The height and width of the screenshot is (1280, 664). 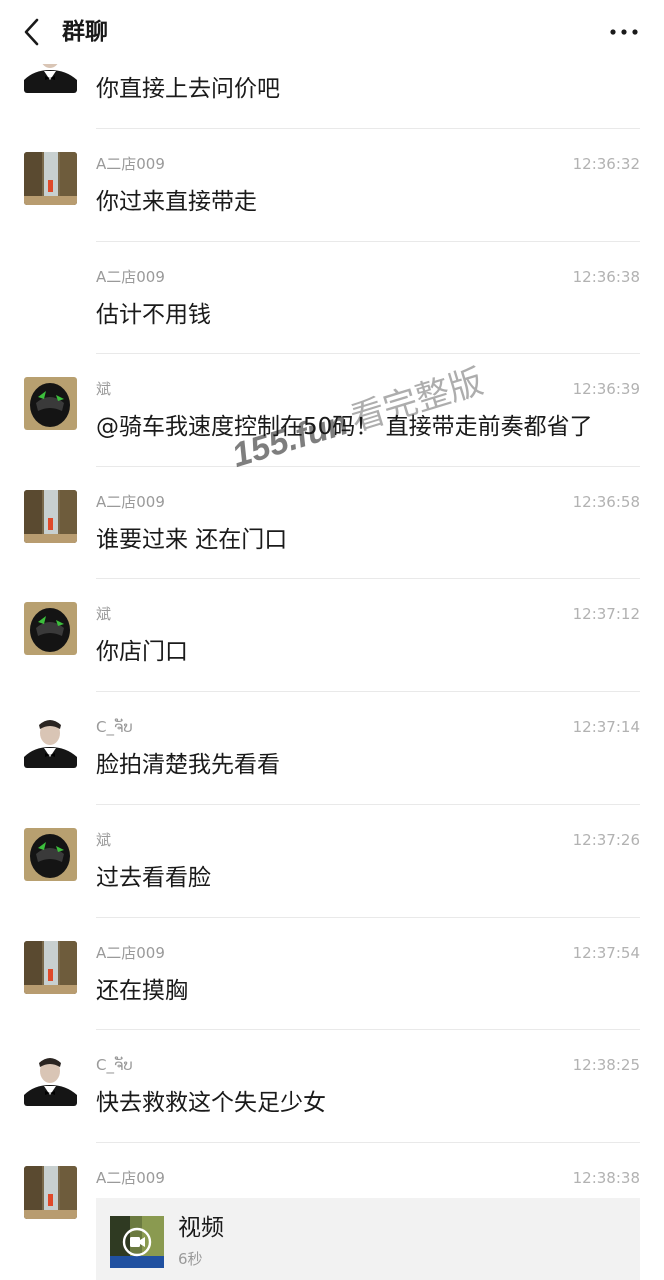 I want to click on message-time: 12:37:54, so click(x=606, y=953).